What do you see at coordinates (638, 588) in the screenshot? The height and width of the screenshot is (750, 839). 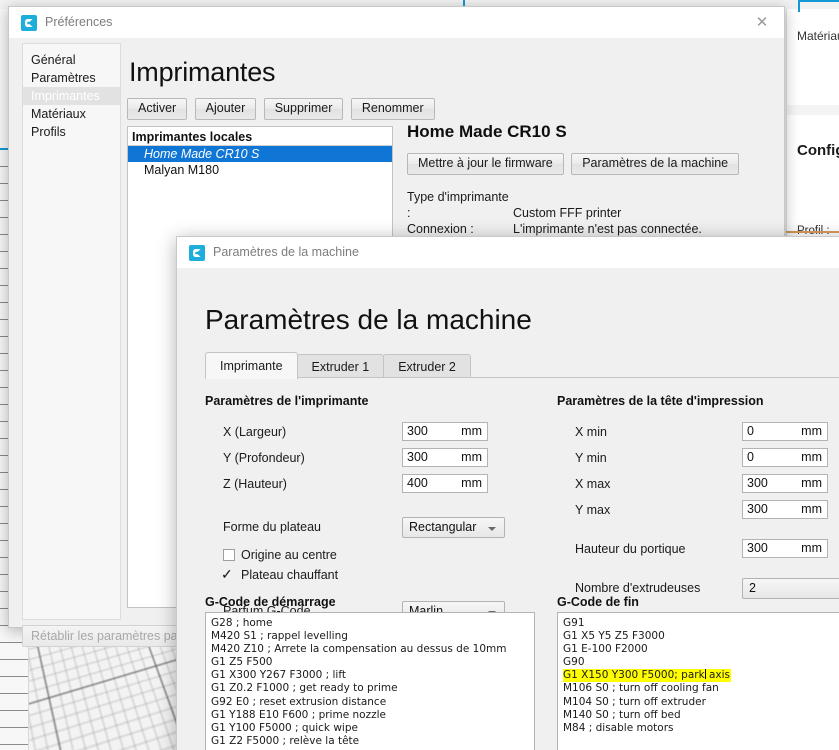 I see `field-label: Nombre d'extrudeuses` at bounding box center [638, 588].